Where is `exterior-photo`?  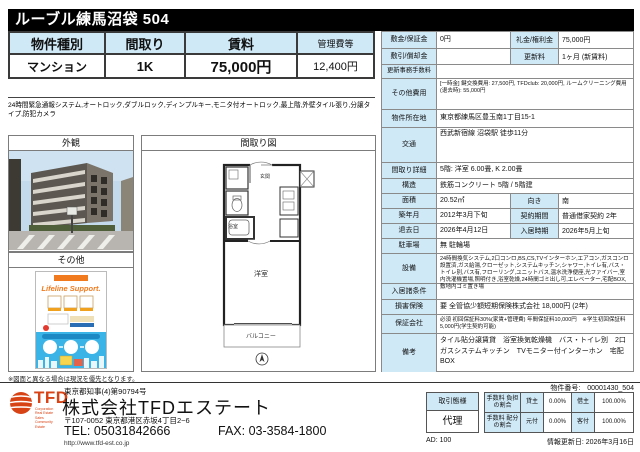
exterior-photo is located at coordinates (71, 201).